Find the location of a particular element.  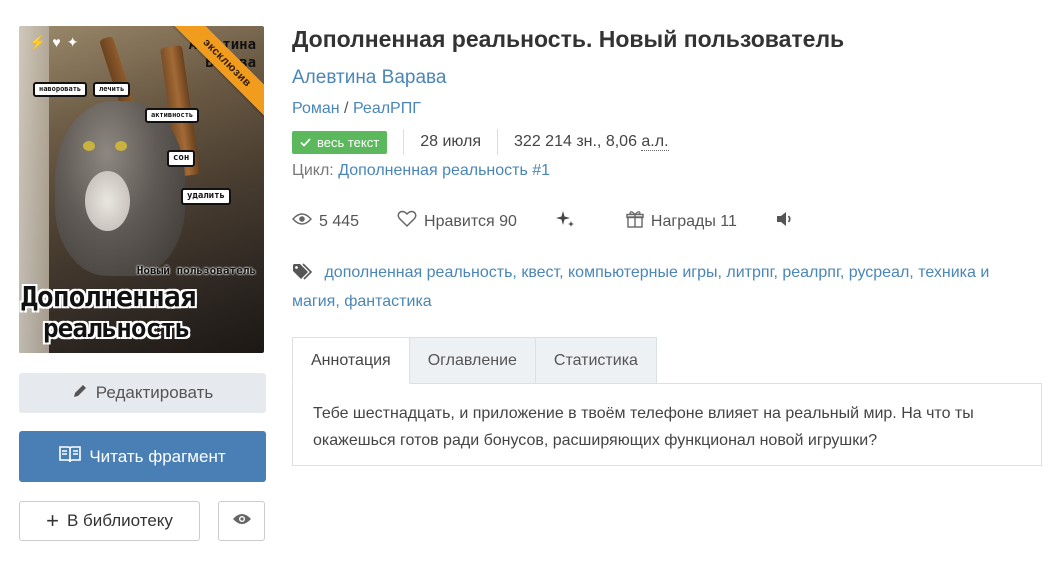

views-stat: 5 445 is located at coordinates (325, 221).